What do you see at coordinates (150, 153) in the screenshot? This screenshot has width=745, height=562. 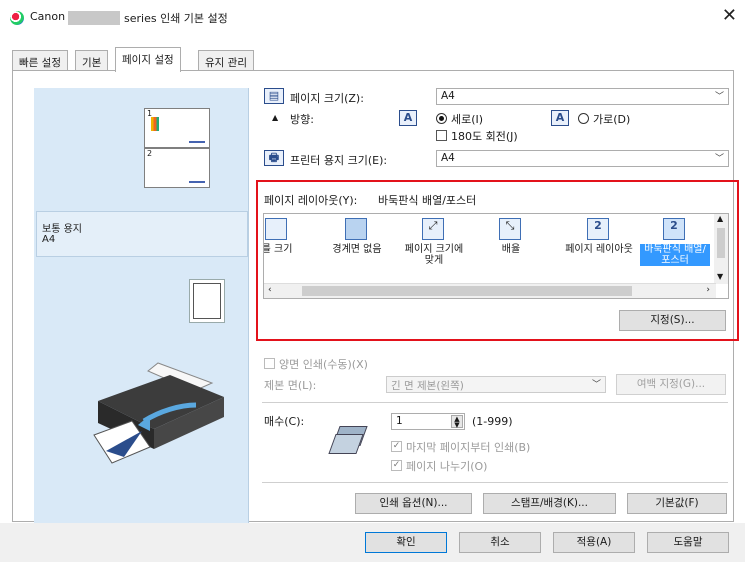 I see `preview-page-number: 2` at bounding box center [150, 153].